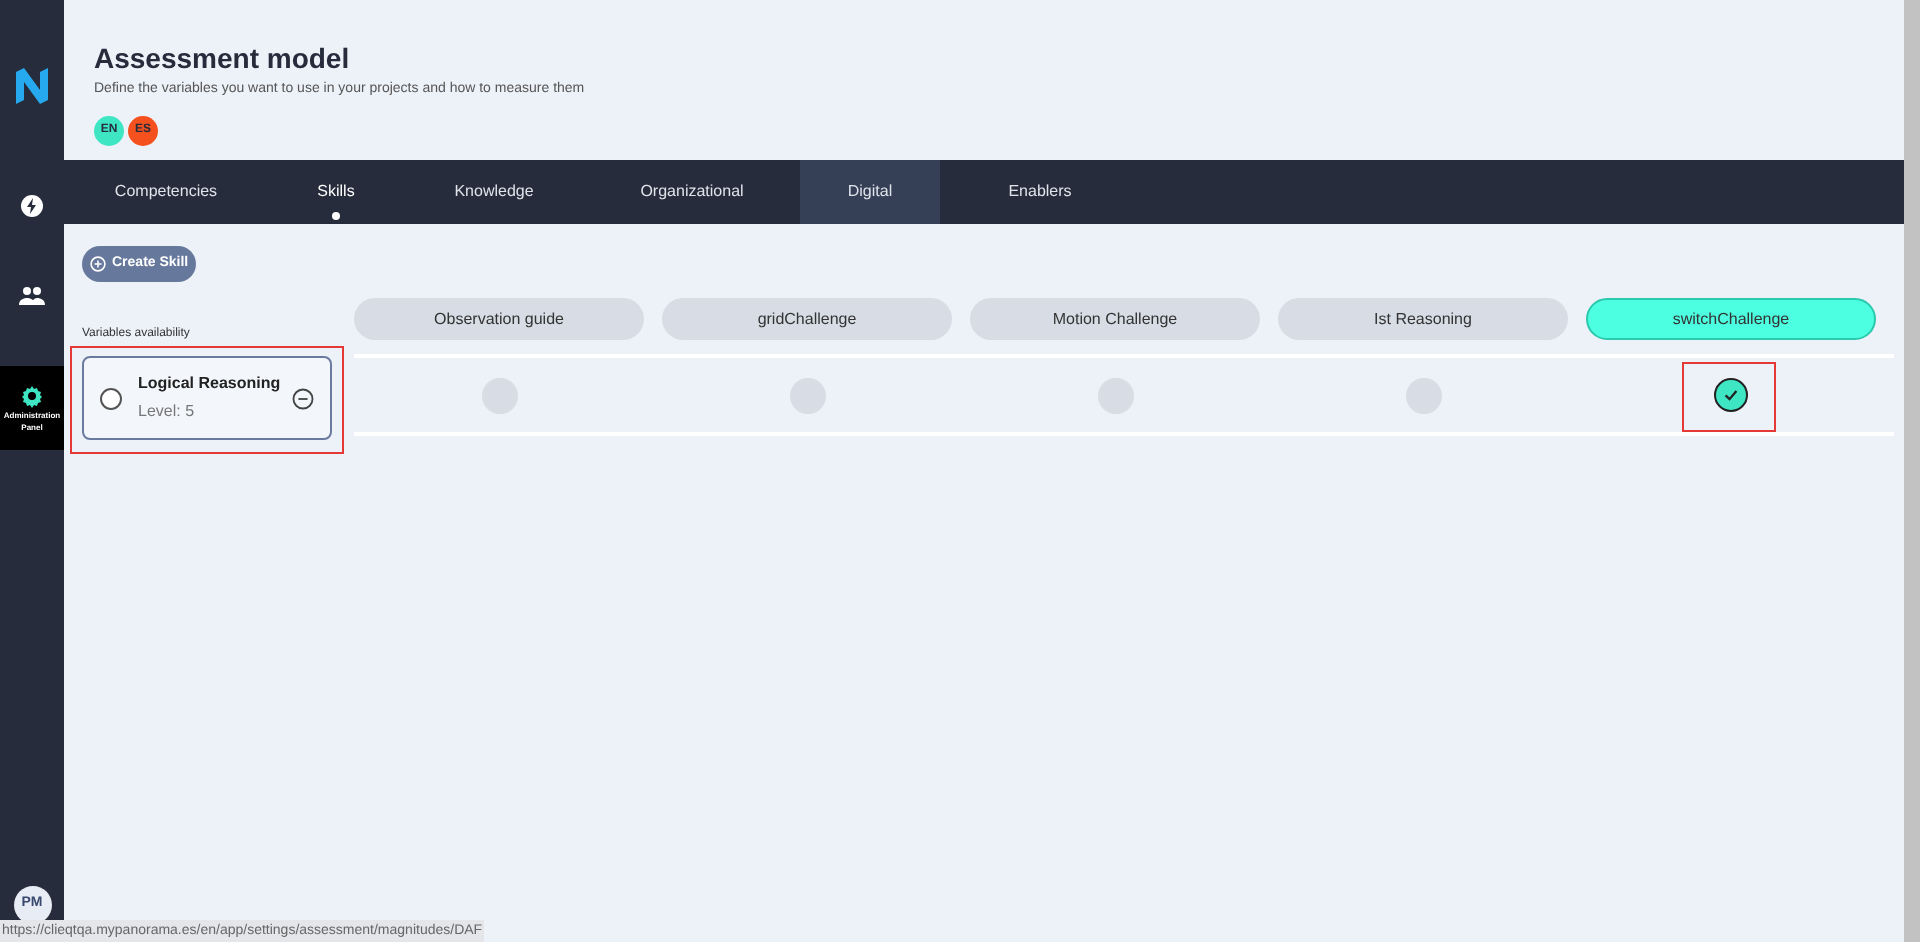 This screenshot has height=942, width=1920. What do you see at coordinates (1912, 471) in the screenshot?
I see `scrollbar` at bounding box center [1912, 471].